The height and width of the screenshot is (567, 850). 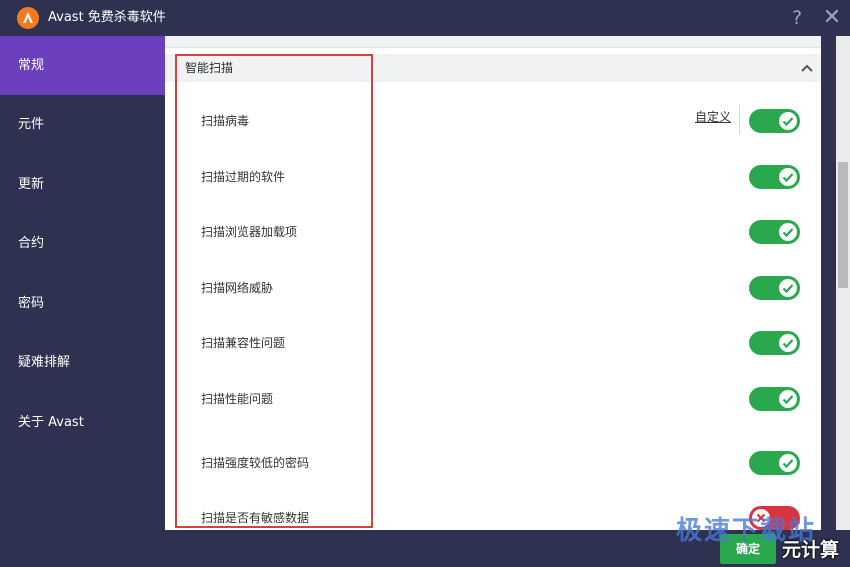 What do you see at coordinates (774, 399) in the screenshot?
I see `scan-performance-toggle` at bounding box center [774, 399].